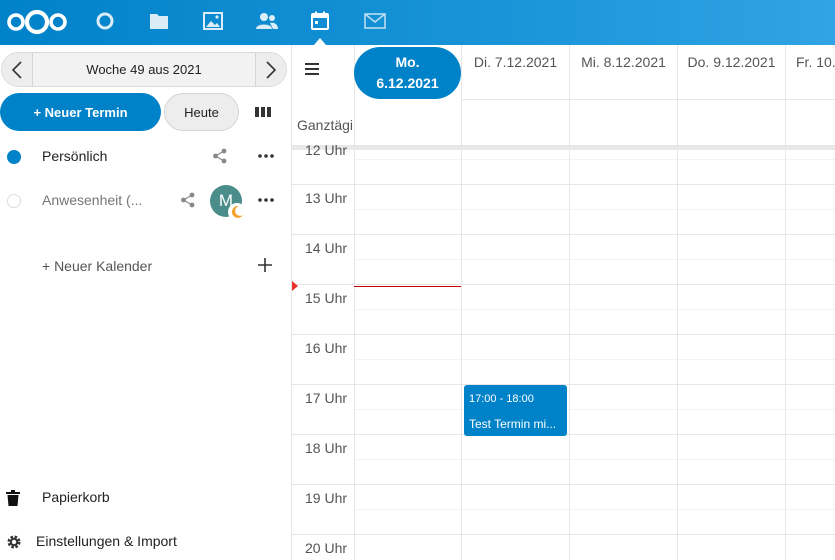  What do you see at coordinates (265, 265) in the screenshot?
I see `plus-icon` at bounding box center [265, 265].